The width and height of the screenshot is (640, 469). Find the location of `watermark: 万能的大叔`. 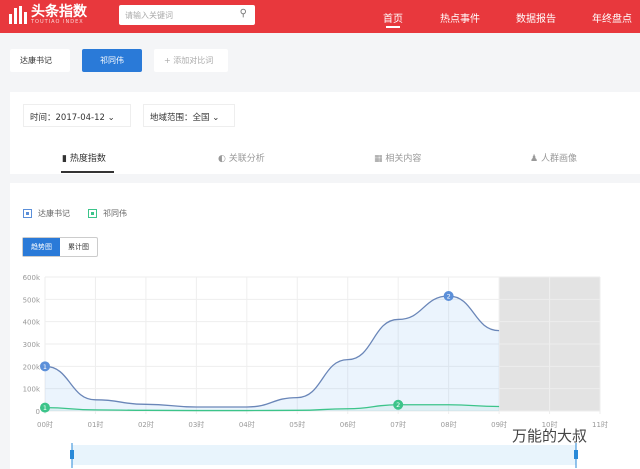

watermark: 万能的大叔 is located at coordinates (550, 436).